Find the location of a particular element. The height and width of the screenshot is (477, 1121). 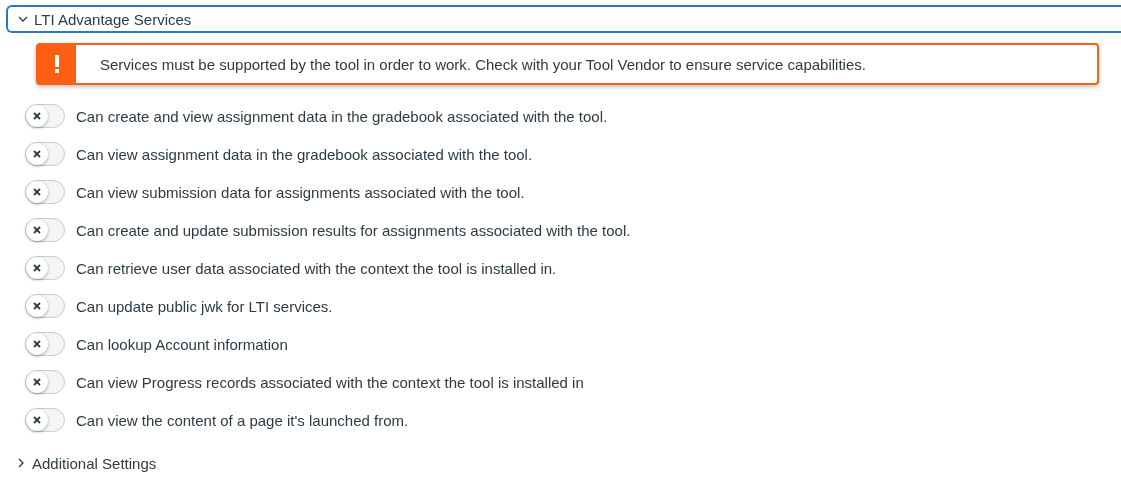

toggle-label: Can view submission data for assignments associated with the tool. is located at coordinates (300, 192).